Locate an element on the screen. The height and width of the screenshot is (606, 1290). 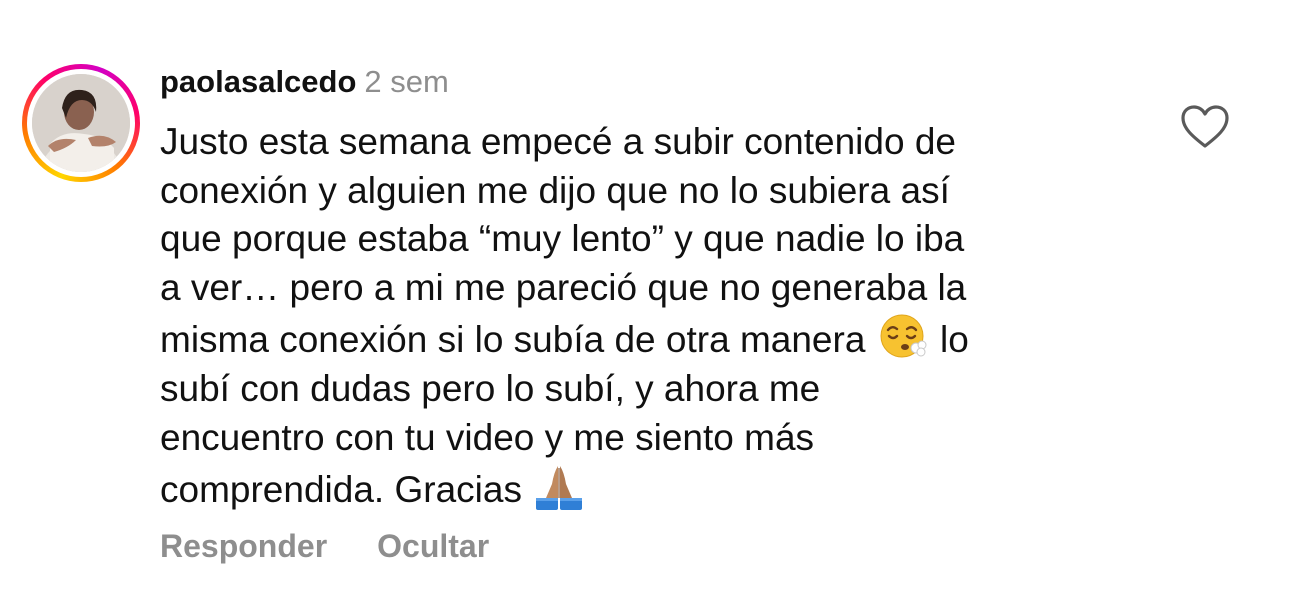
comment-line-text: comprendida. Gracias is located at coordinates (341, 490).